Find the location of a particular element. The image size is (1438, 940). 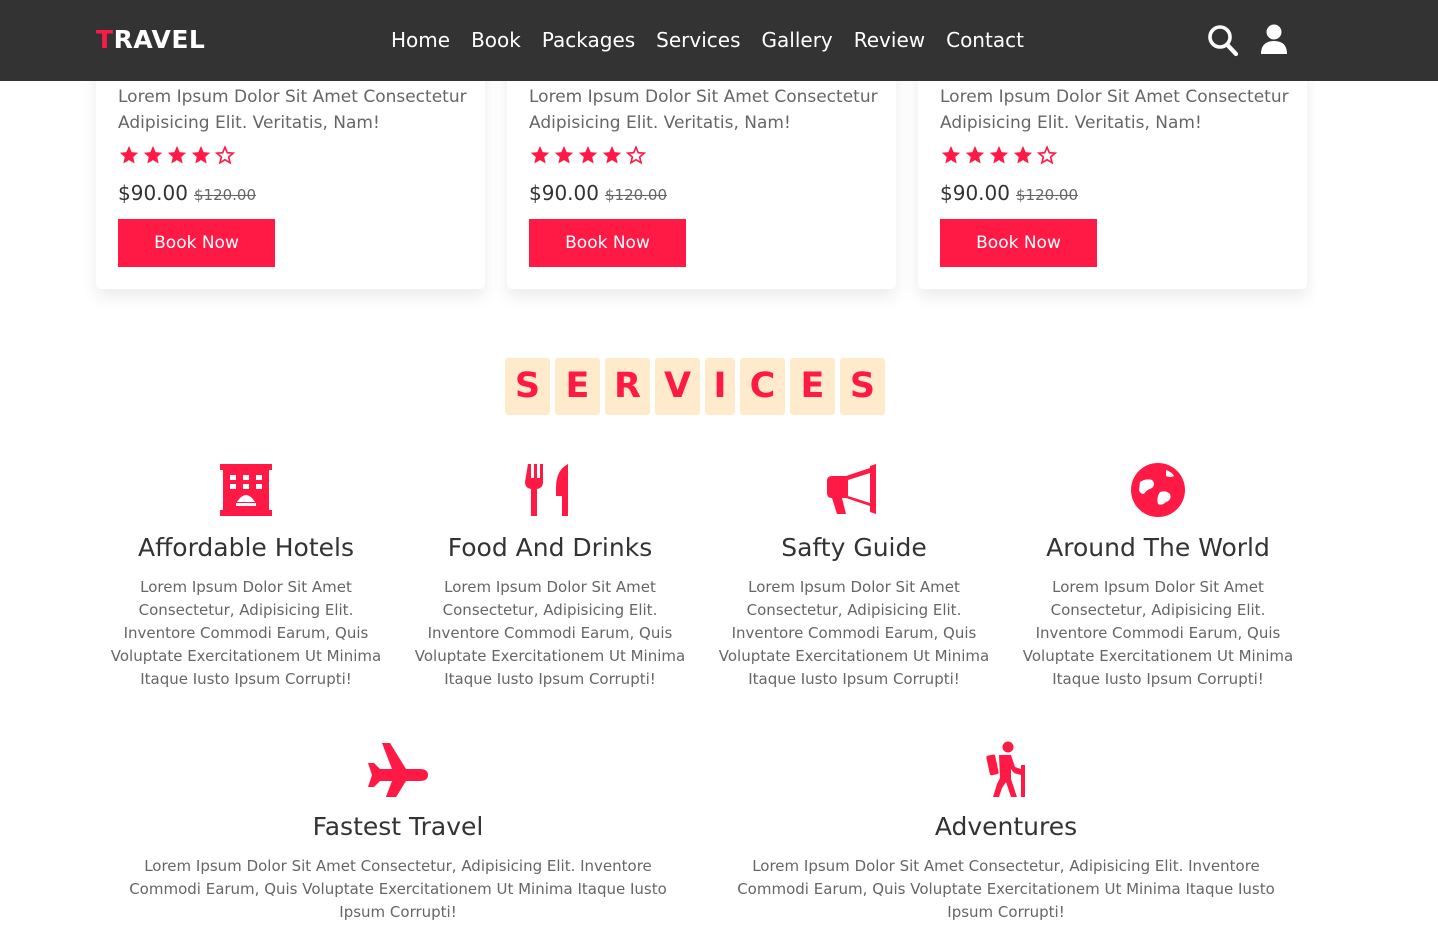

nav-contact: Contact is located at coordinates (985, 40).